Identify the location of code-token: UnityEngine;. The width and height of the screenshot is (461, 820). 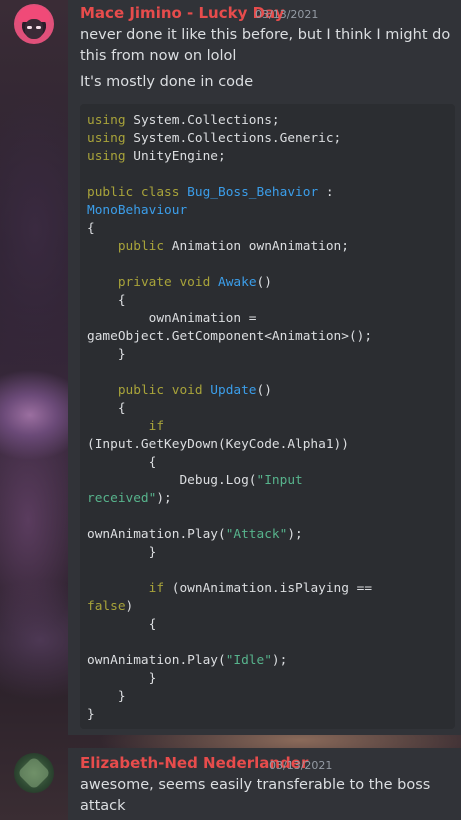
(175, 156).